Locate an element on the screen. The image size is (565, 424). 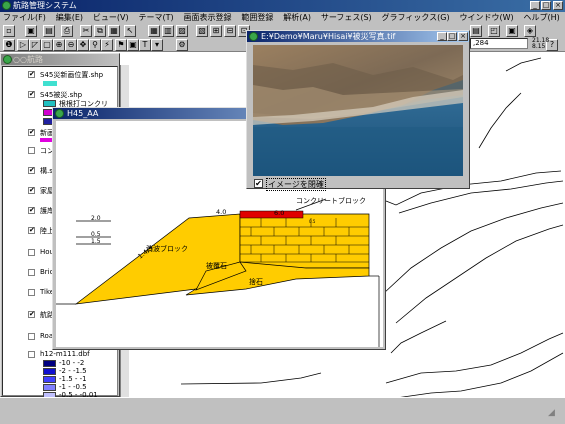
layer-swatch-1a is located at coordinates (49, 103).